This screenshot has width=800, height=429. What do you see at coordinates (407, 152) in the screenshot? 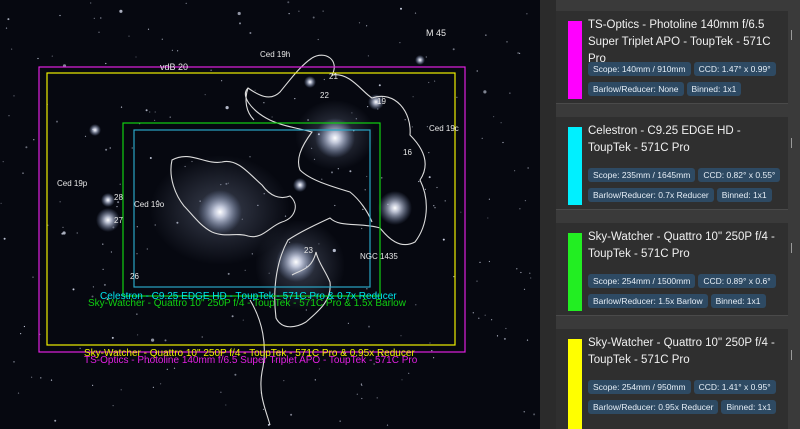
I see `star-label-16: 16` at bounding box center [407, 152].